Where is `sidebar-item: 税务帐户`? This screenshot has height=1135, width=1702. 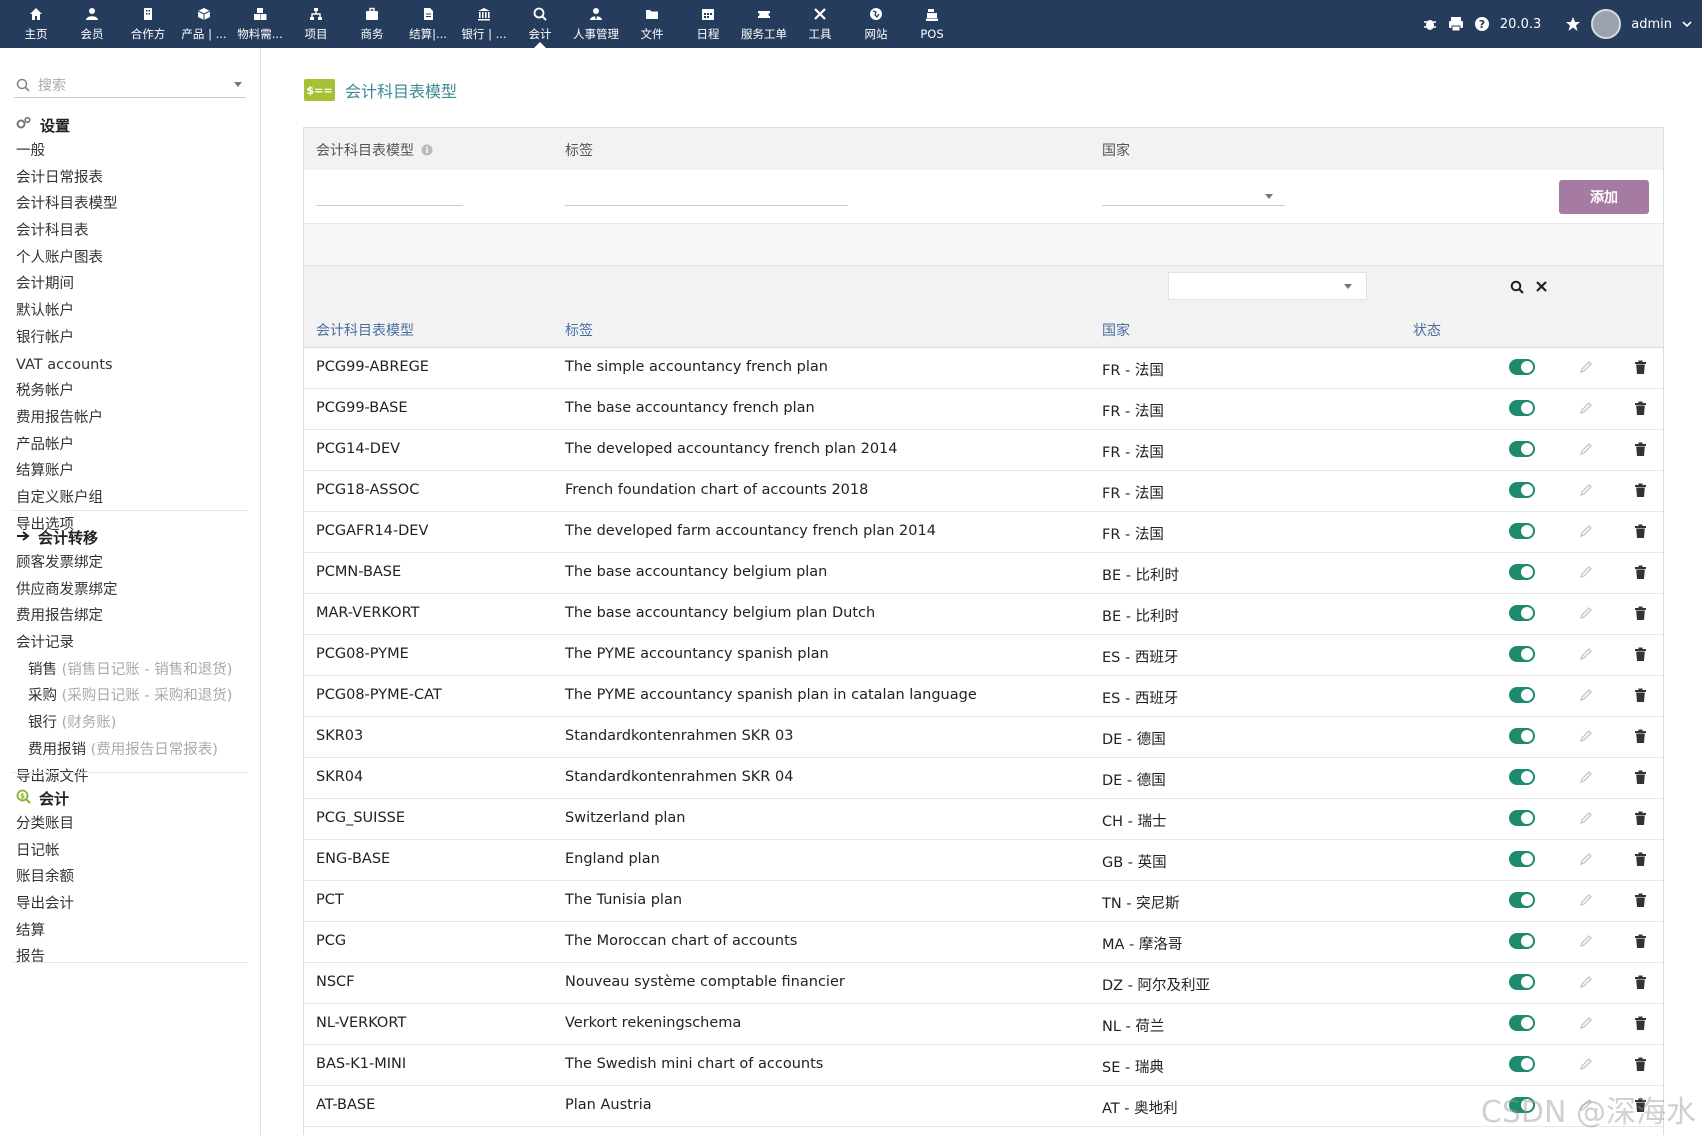
sidebar-item: 税务帐户 is located at coordinates (130, 391).